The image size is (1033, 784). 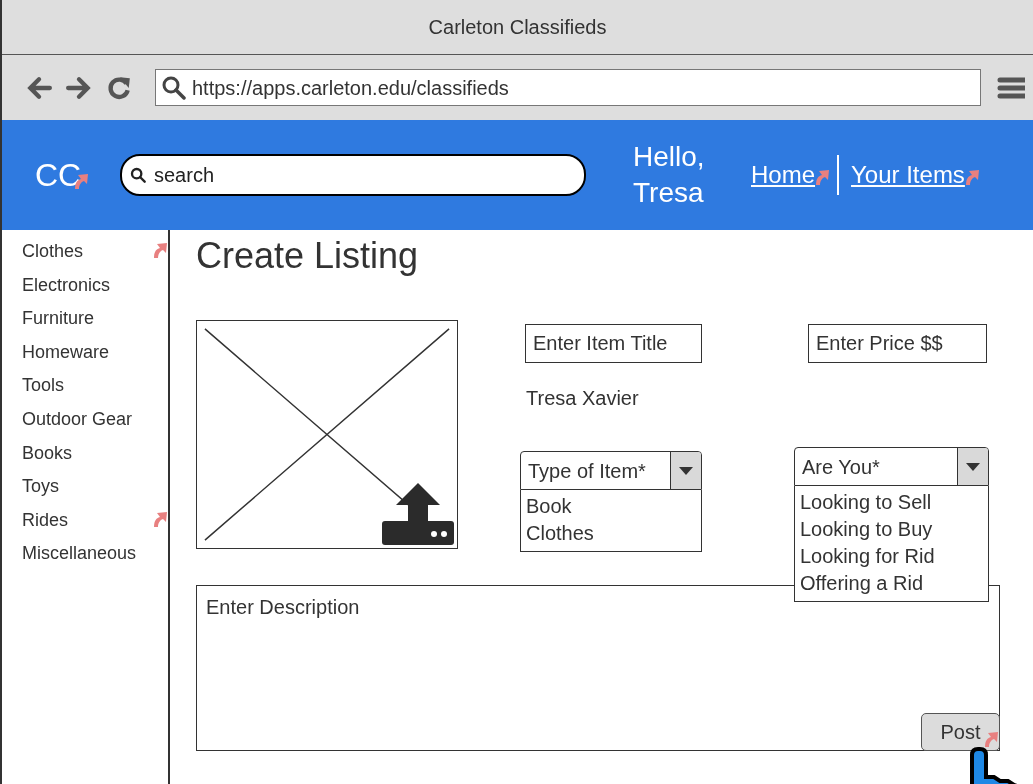 I want to click on dropdown-option: Book, so click(x=611, y=506).